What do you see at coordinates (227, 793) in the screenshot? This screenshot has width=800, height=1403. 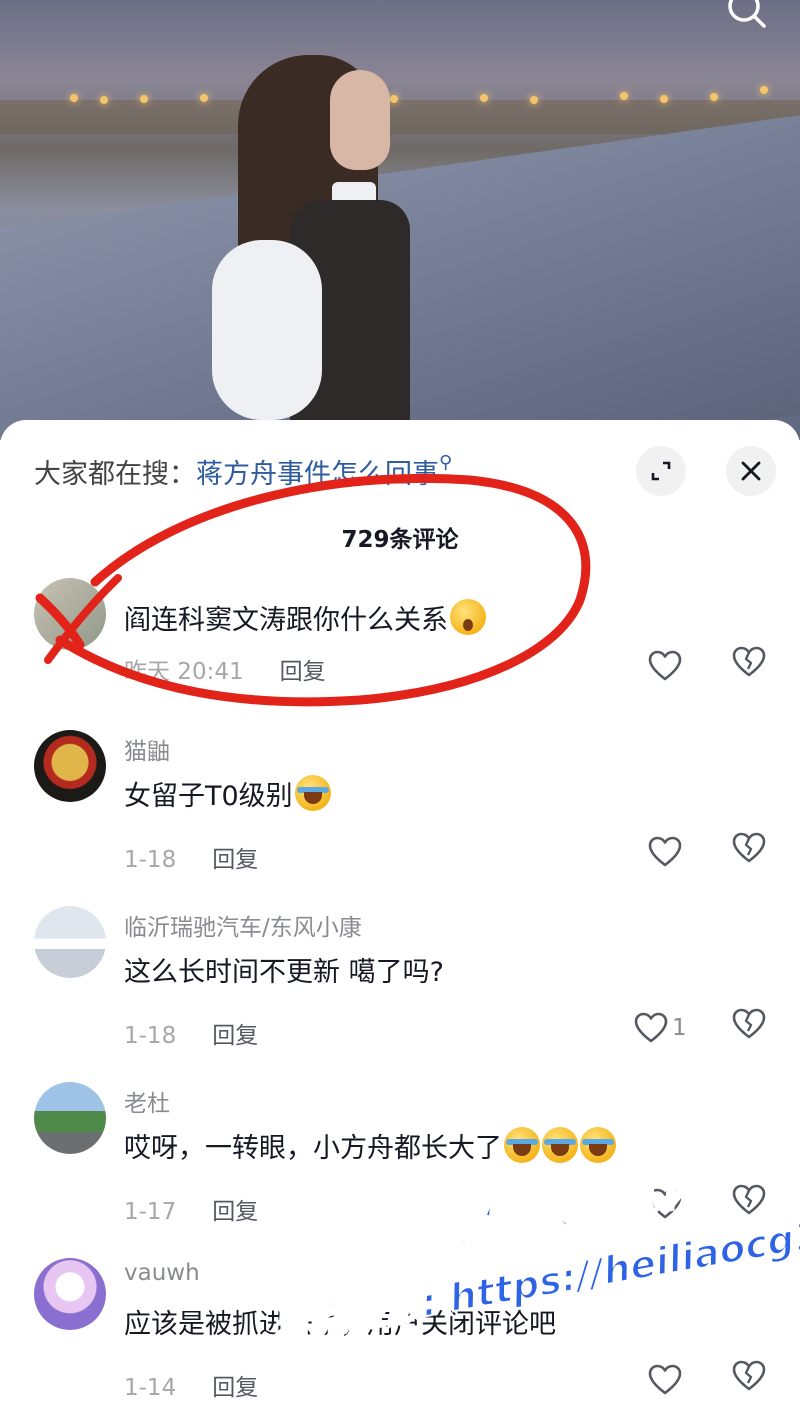 I see `comment-text: 女留子T0级别` at bounding box center [227, 793].